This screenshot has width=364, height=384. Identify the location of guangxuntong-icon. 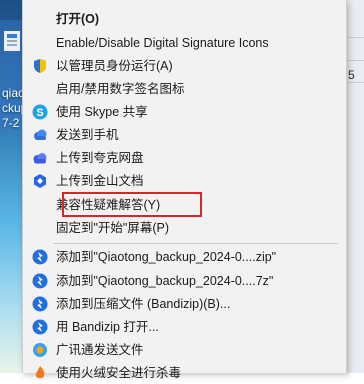
(40, 350).